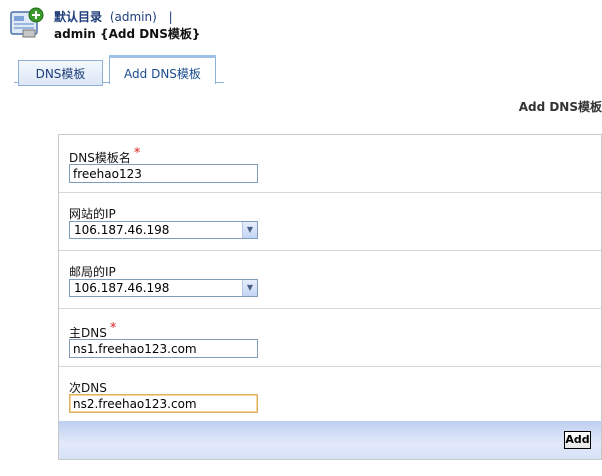 The width and height of the screenshot is (602, 476). I want to click on primary-dns-input, so click(163, 348).